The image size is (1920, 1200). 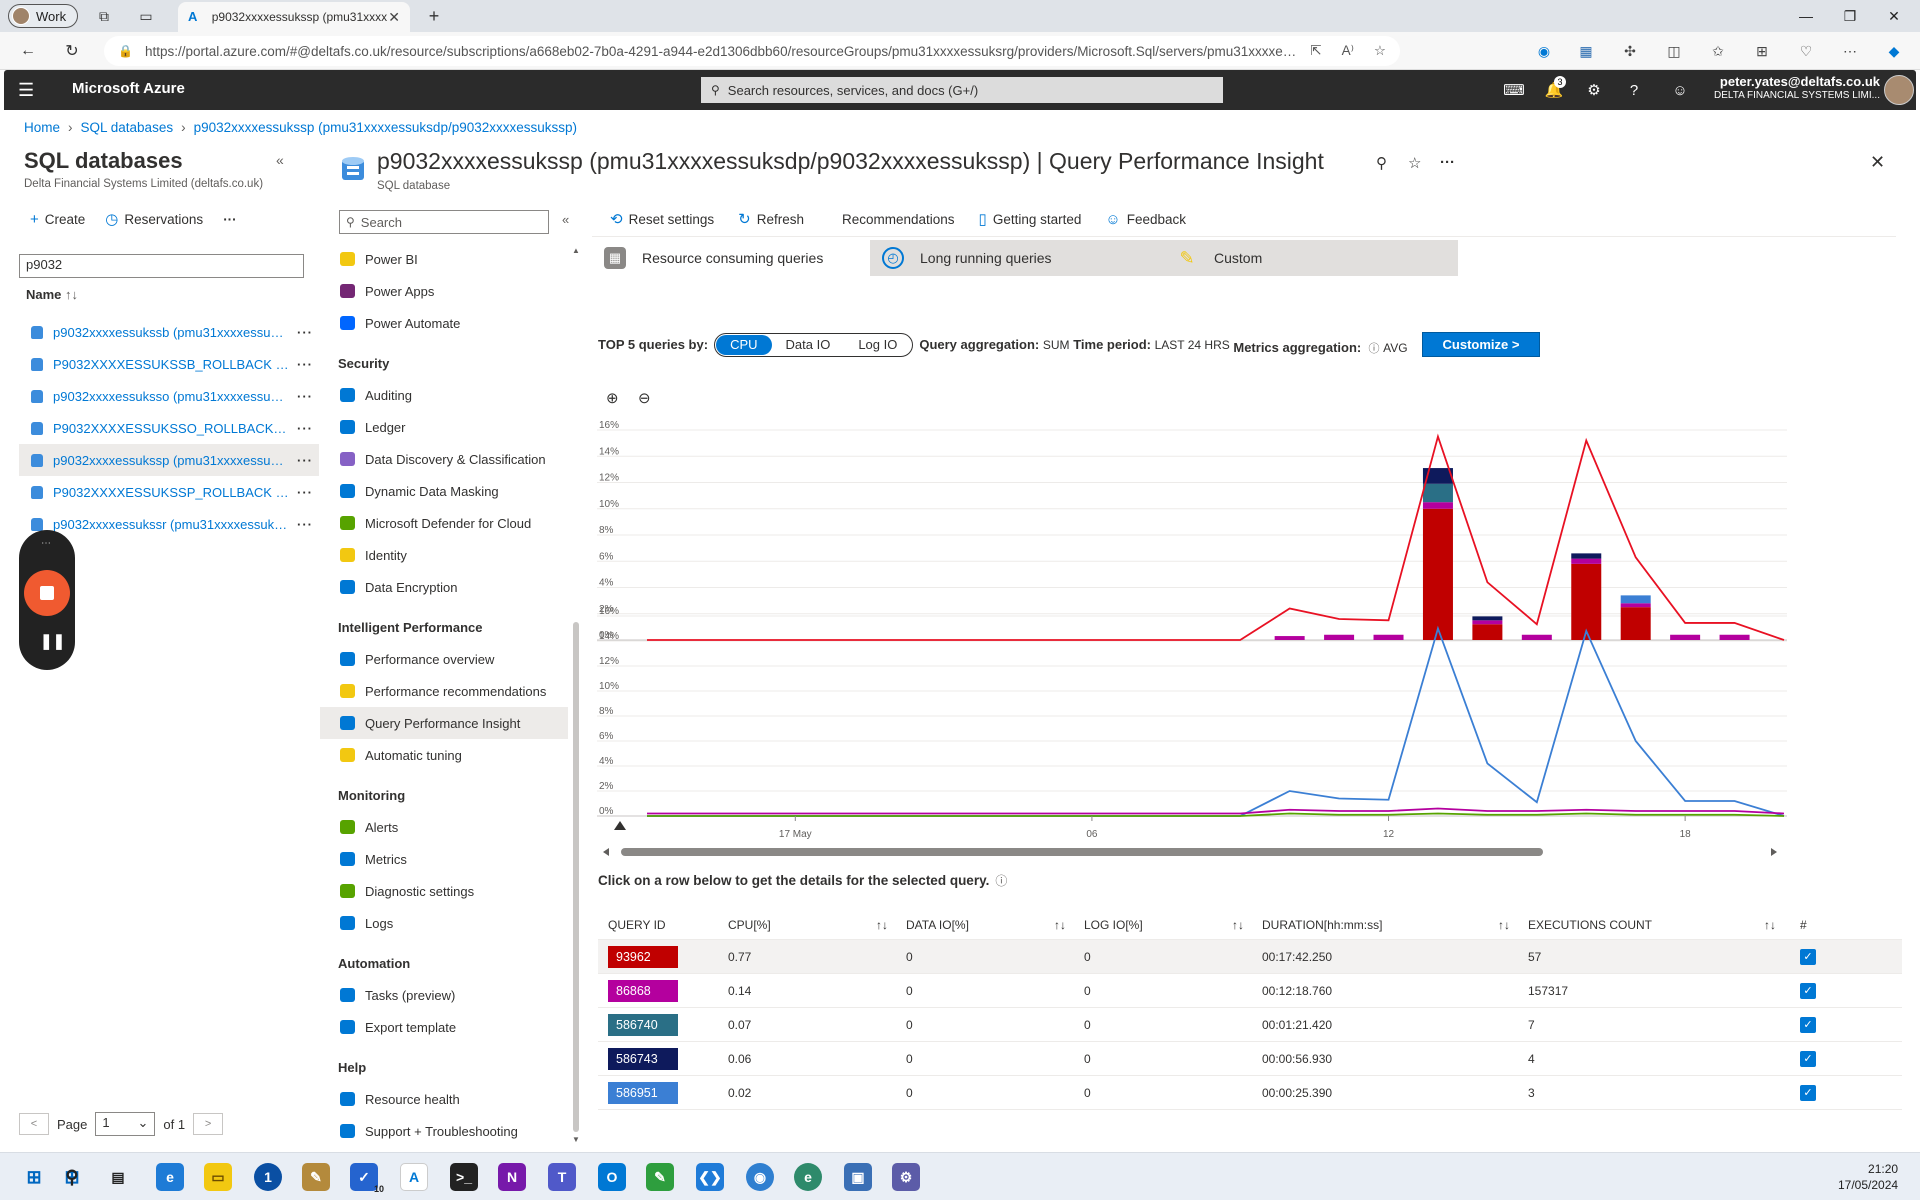 What do you see at coordinates (1481, 344) in the screenshot?
I see `customize-button: Customize >` at bounding box center [1481, 344].